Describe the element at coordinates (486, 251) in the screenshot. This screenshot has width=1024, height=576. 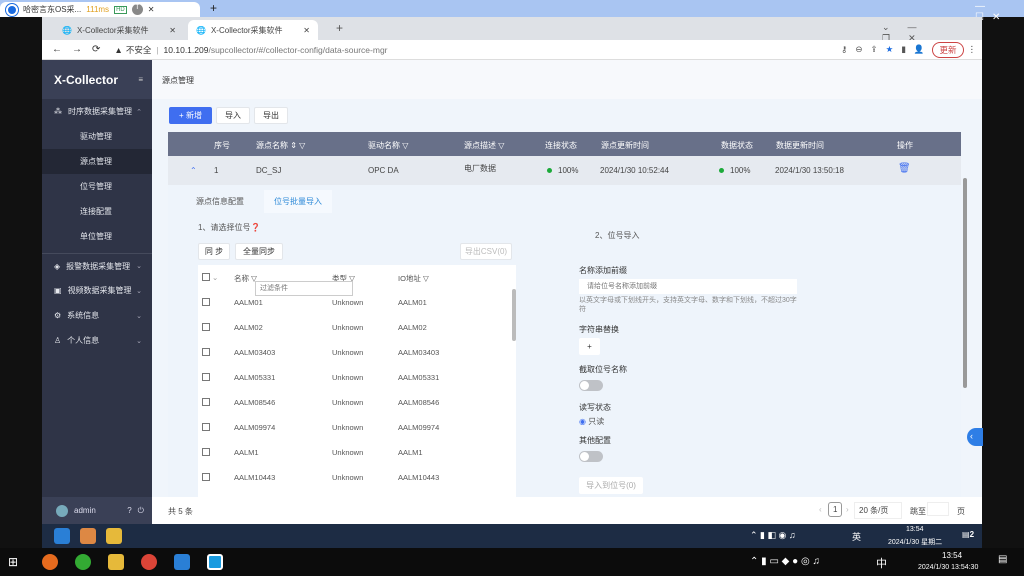
I see `export-csv-button: 导出CSV(0)` at that location.